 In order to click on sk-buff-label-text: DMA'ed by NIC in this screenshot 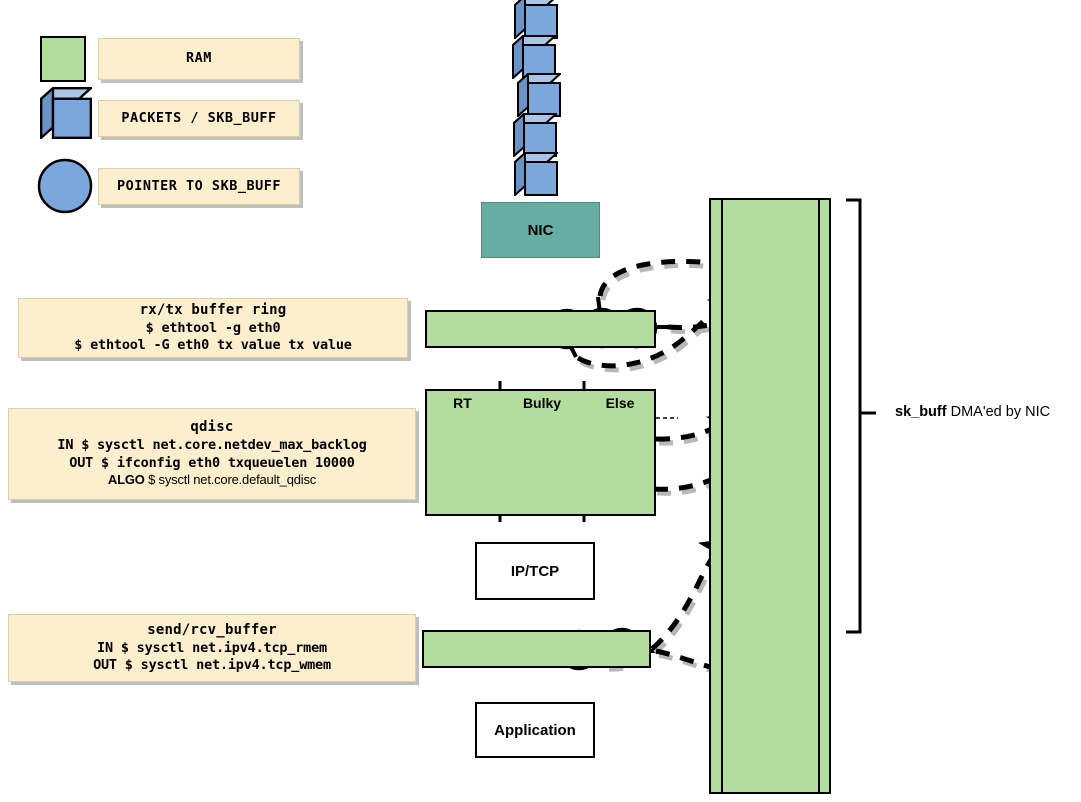, I will do `click(998, 412)`.